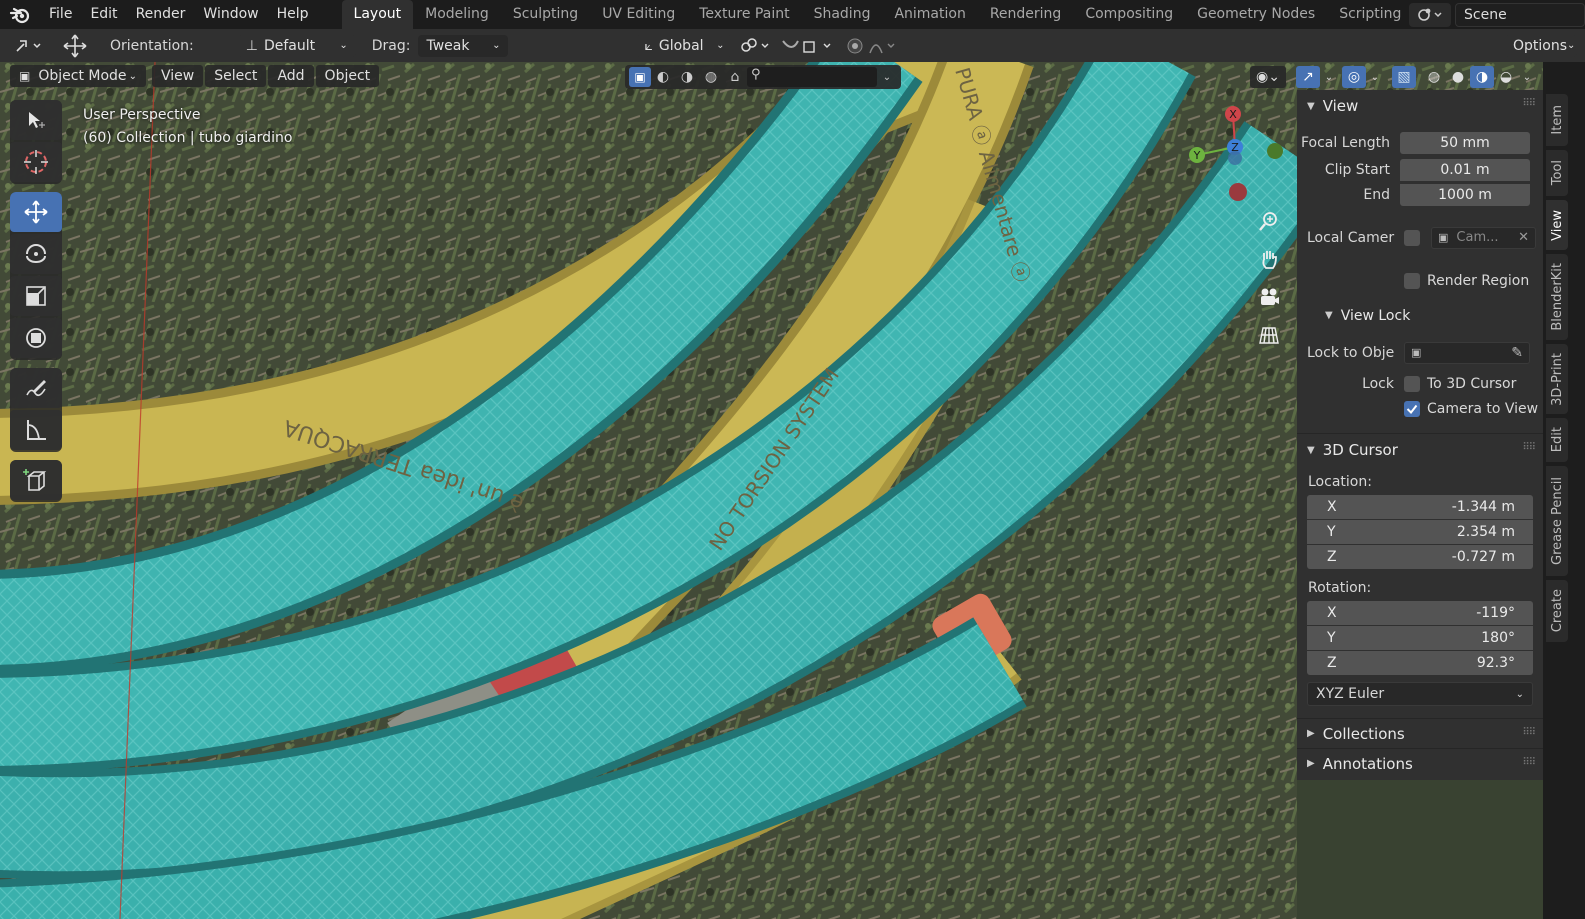 The width and height of the screenshot is (1585, 919). What do you see at coordinates (1420, 663) in the screenshot?
I see `cursor-rotation-z-field: Z 92.3°` at bounding box center [1420, 663].